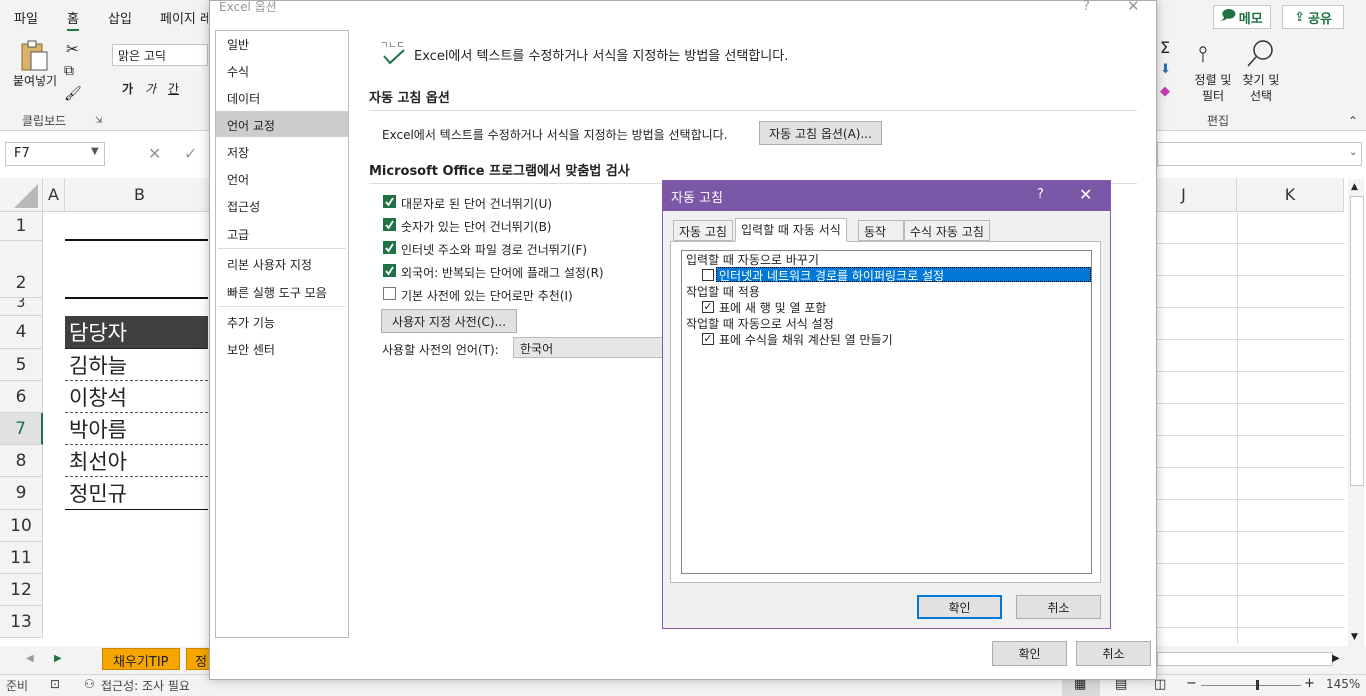  What do you see at coordinates (21, 558) in the screenshot?
I see `row-header: 11` at bounding box center [21, 558].